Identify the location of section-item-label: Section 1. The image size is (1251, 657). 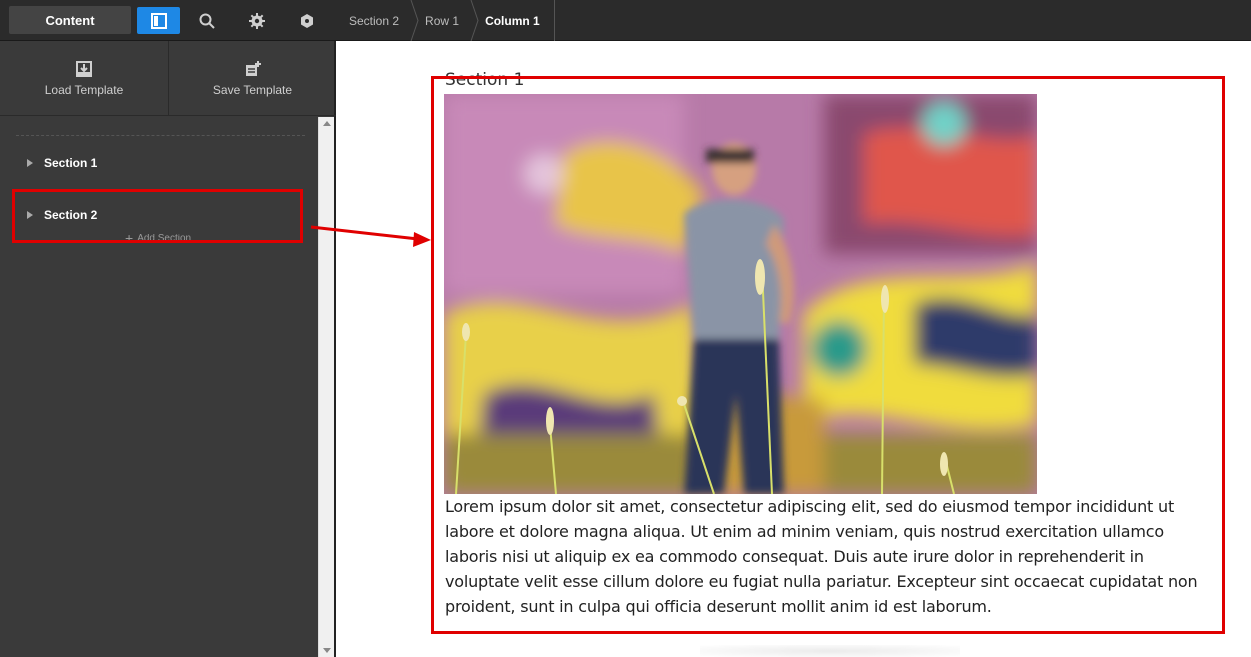
(71, 163).